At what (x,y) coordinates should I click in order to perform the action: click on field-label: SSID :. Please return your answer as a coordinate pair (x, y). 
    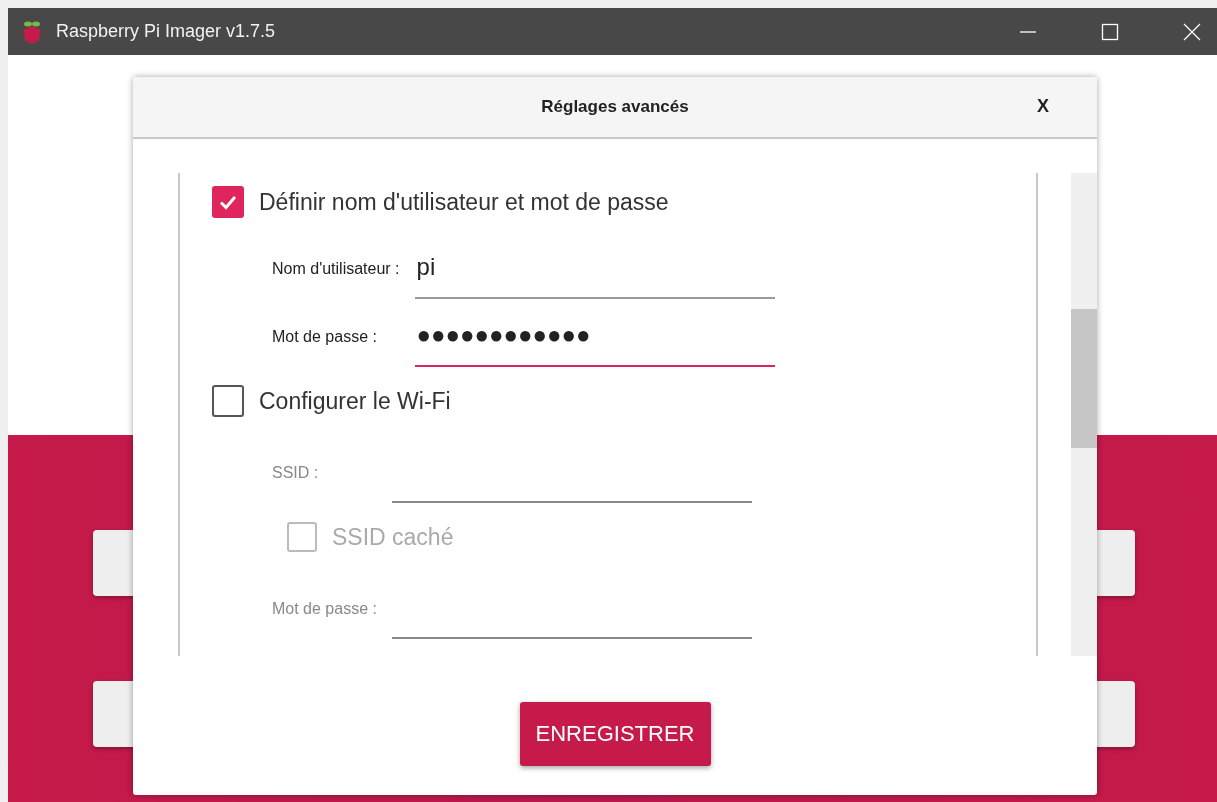
    Looking at the image, I should click on (296, 472).